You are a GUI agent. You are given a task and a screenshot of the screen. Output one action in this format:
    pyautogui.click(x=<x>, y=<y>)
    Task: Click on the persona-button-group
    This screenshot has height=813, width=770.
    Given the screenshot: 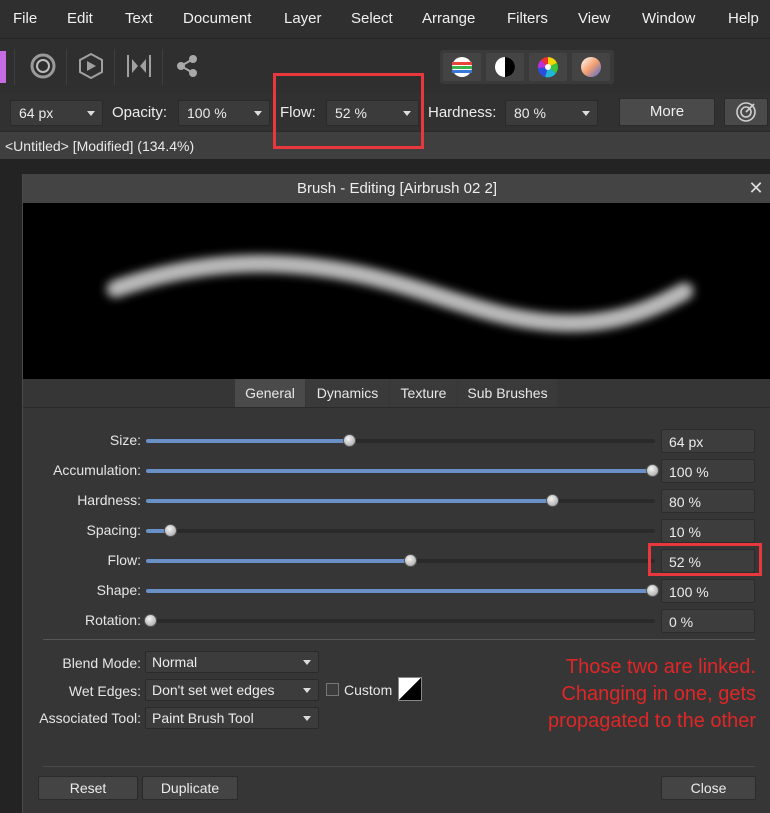 What is the action you would take?
    pyautogui.click(x=527, y=67)
    